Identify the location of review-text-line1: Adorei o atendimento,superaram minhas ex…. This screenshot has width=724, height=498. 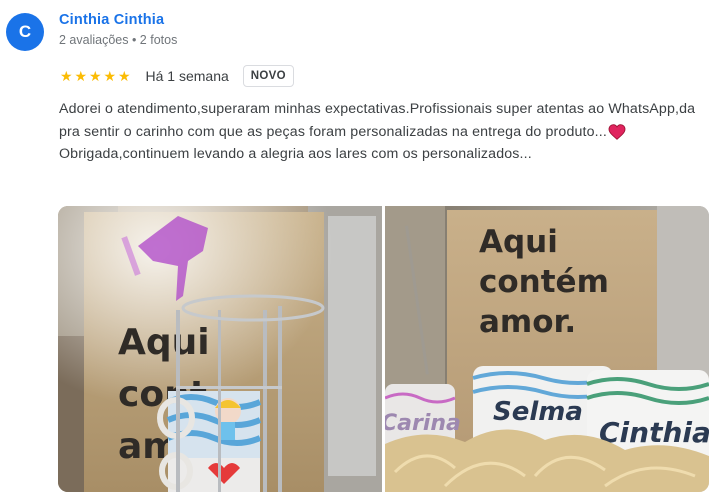
(377, 120).